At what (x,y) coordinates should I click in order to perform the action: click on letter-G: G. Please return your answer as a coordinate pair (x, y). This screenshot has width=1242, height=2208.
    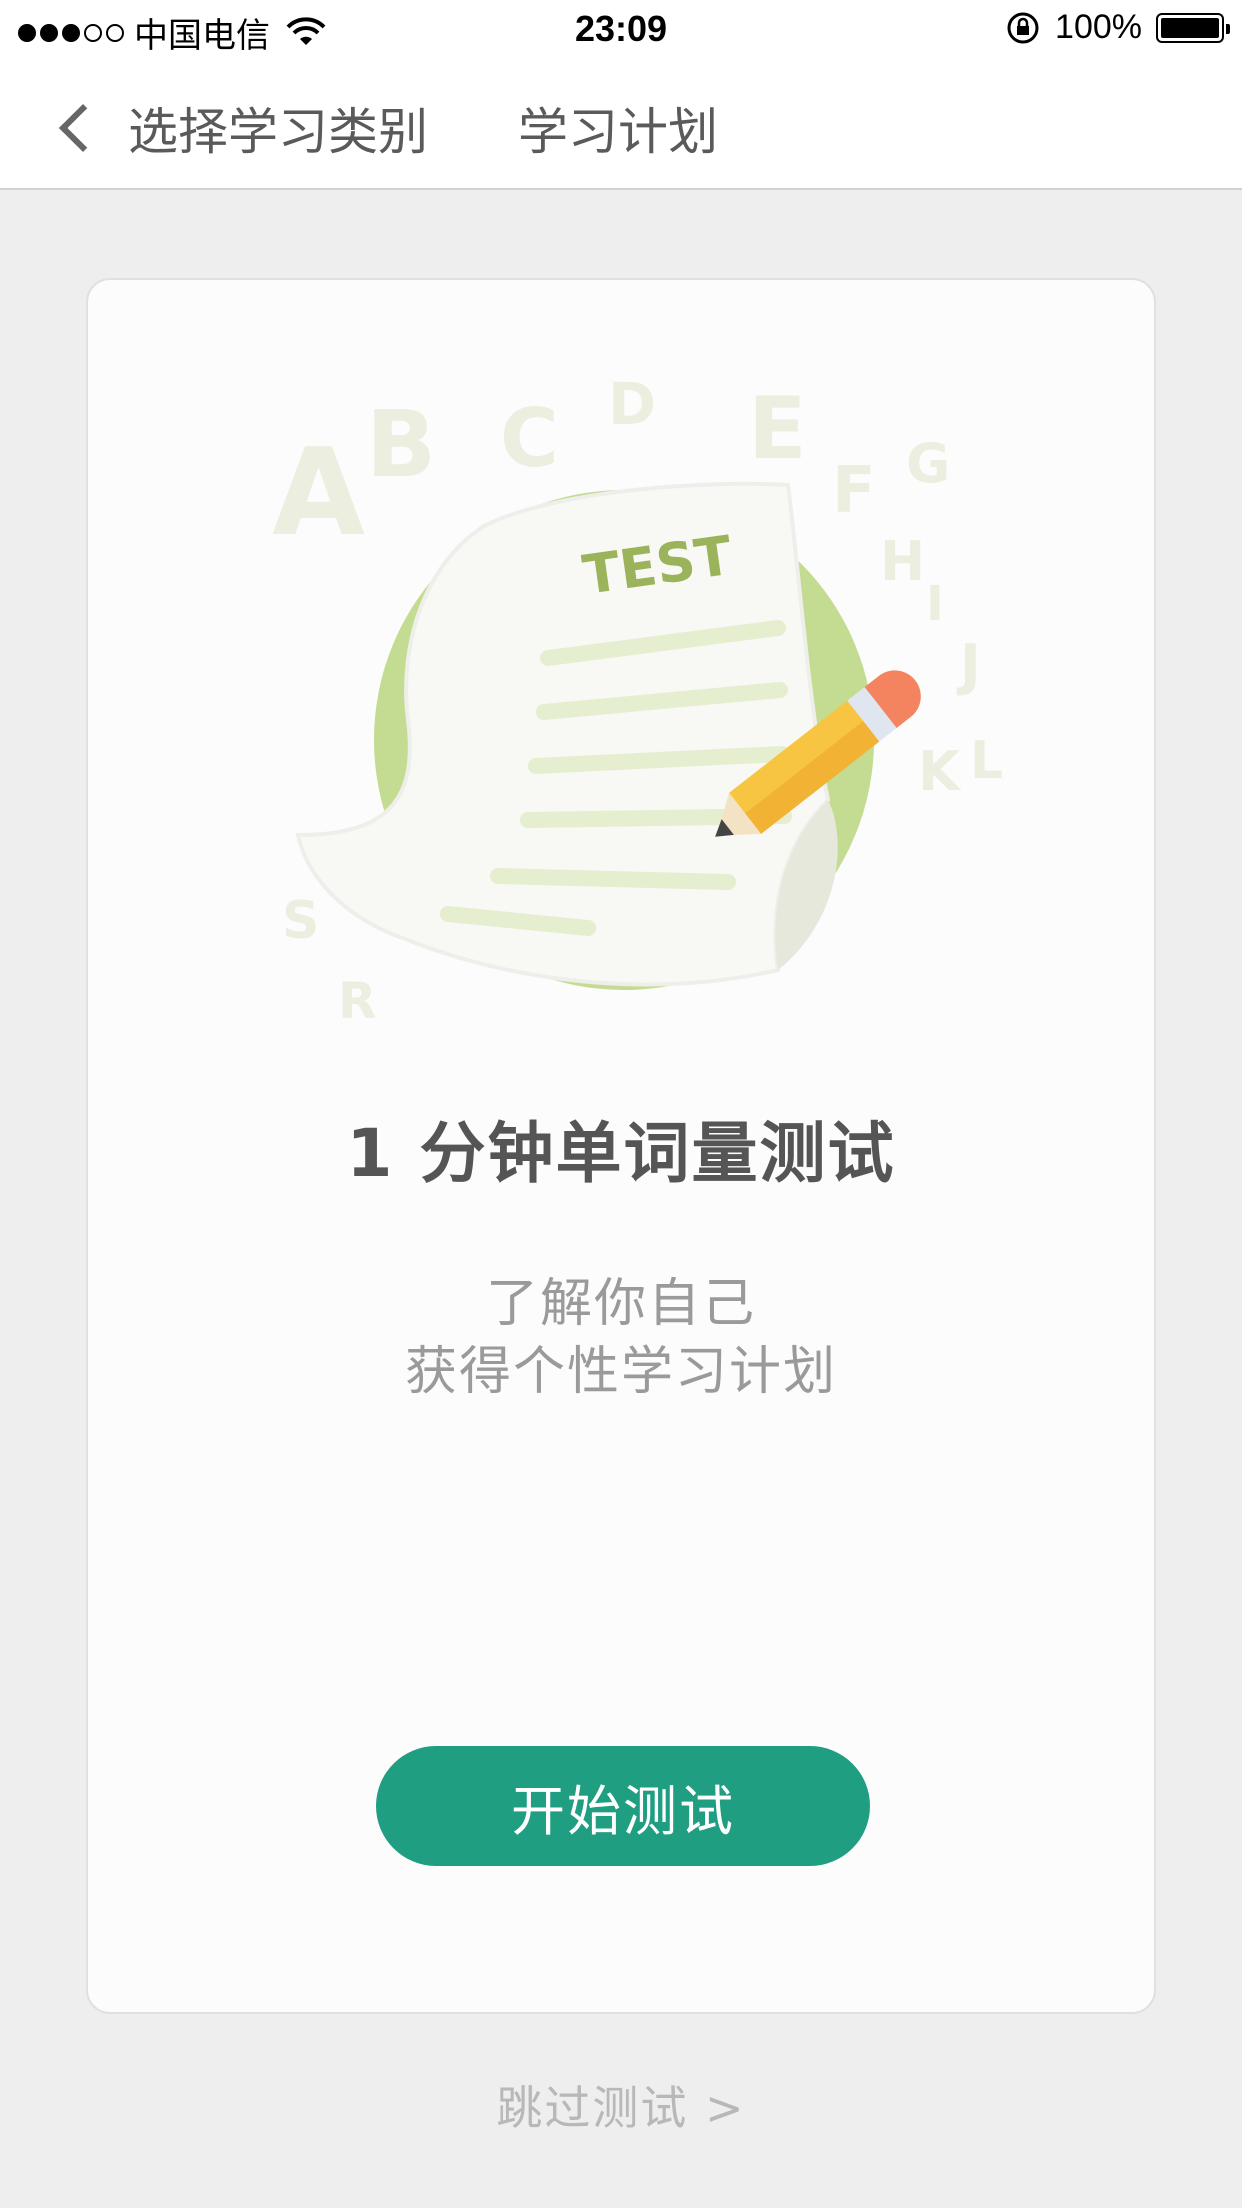
    Looking at the image, I should click on (928, 463).